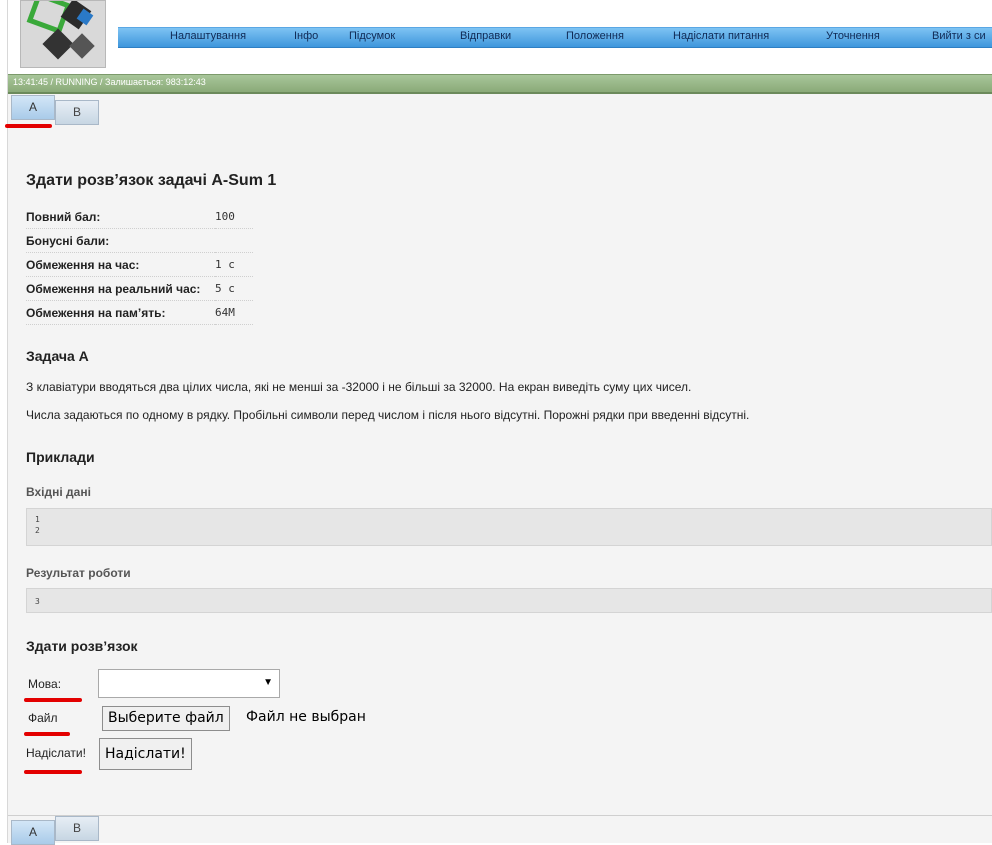  What do you see at coordinates (120, 288) in the screenshot?
I see `limit-label: Обмеження на реальний час:` at bounding box center [120, 288].